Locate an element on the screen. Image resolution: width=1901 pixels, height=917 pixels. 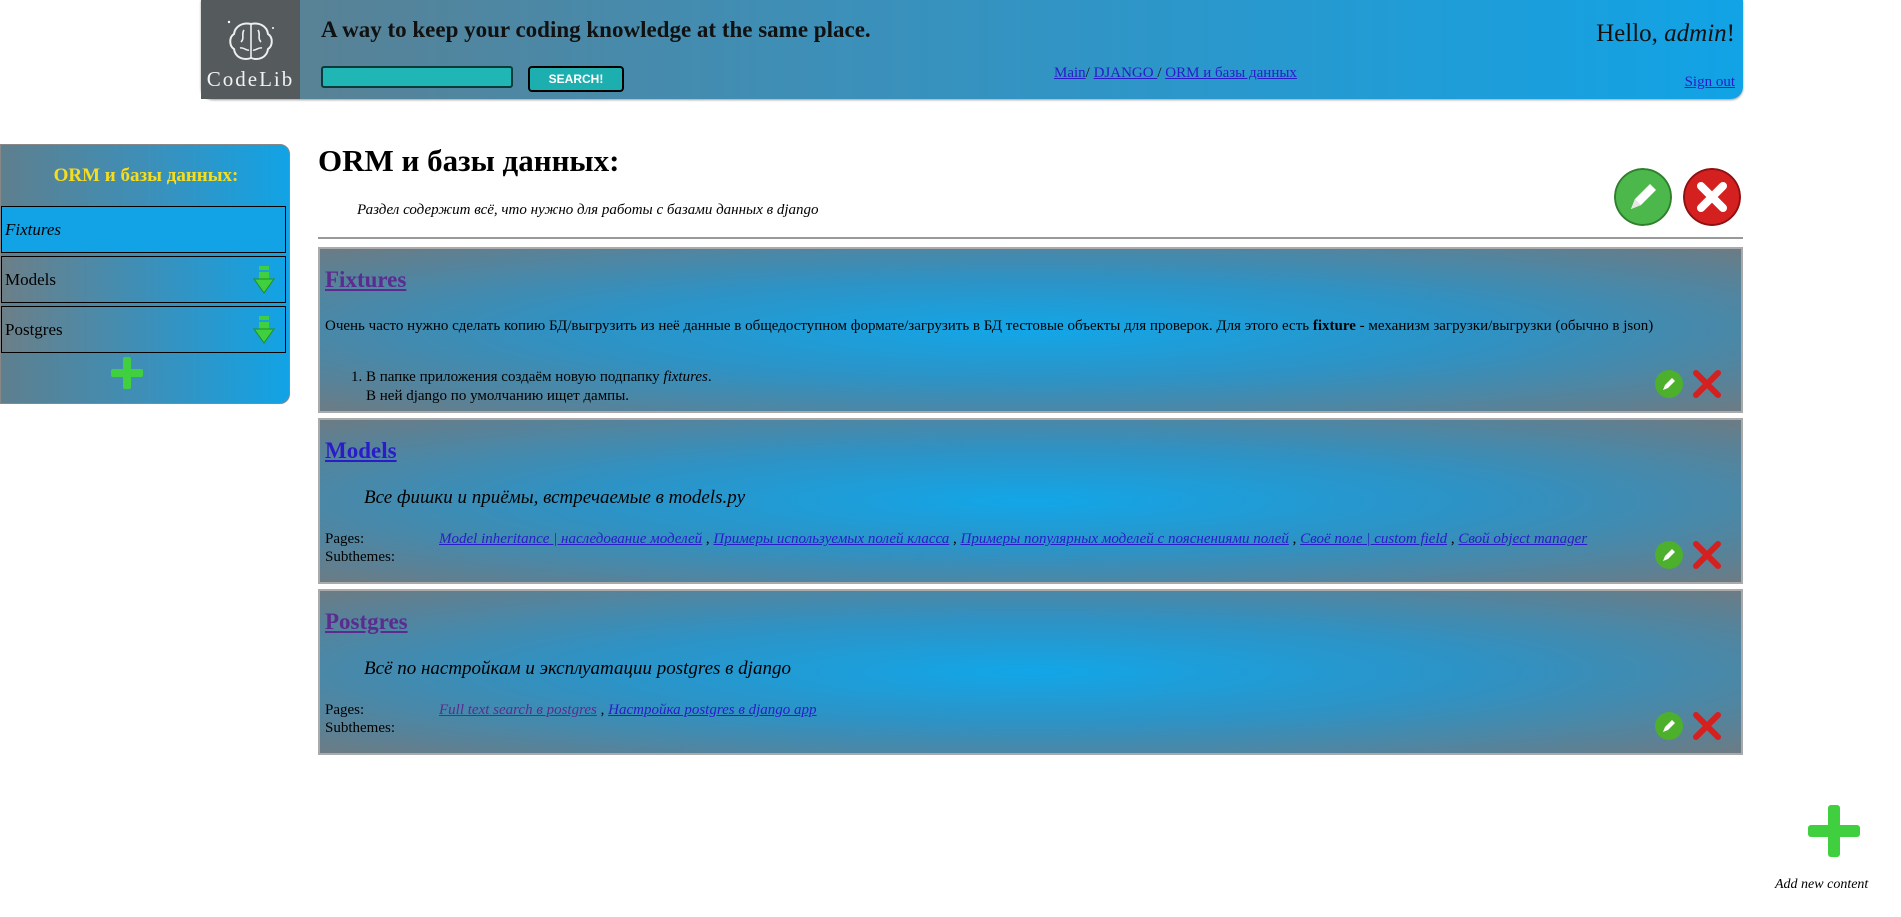
page-link: Full text search в postgres is located at coordinates (518, 710).